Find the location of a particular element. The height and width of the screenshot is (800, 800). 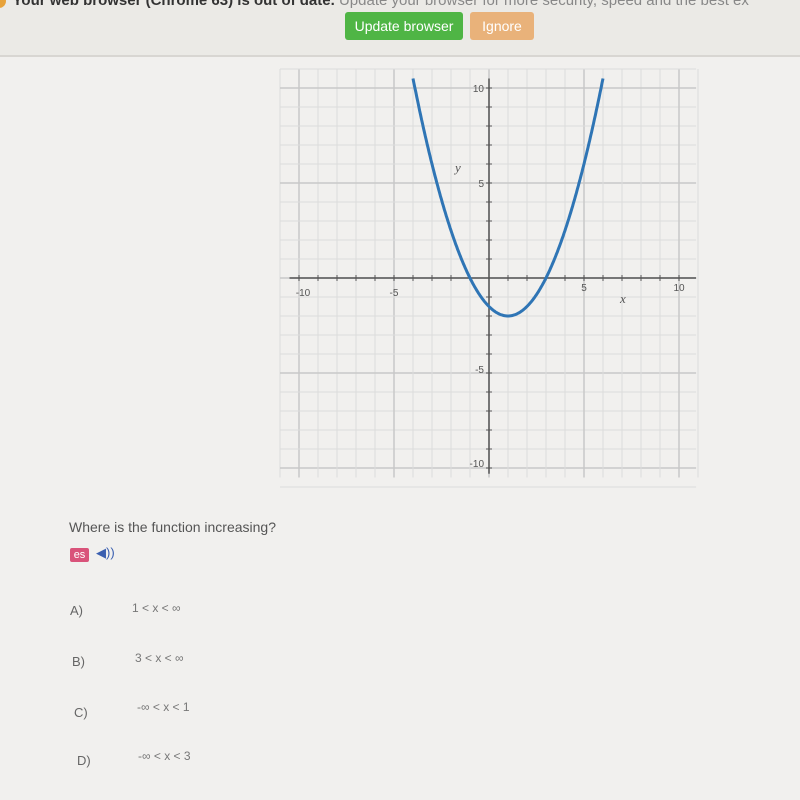

option-b-value: 3 < x < ∞ is located at coordinates (159, 658).